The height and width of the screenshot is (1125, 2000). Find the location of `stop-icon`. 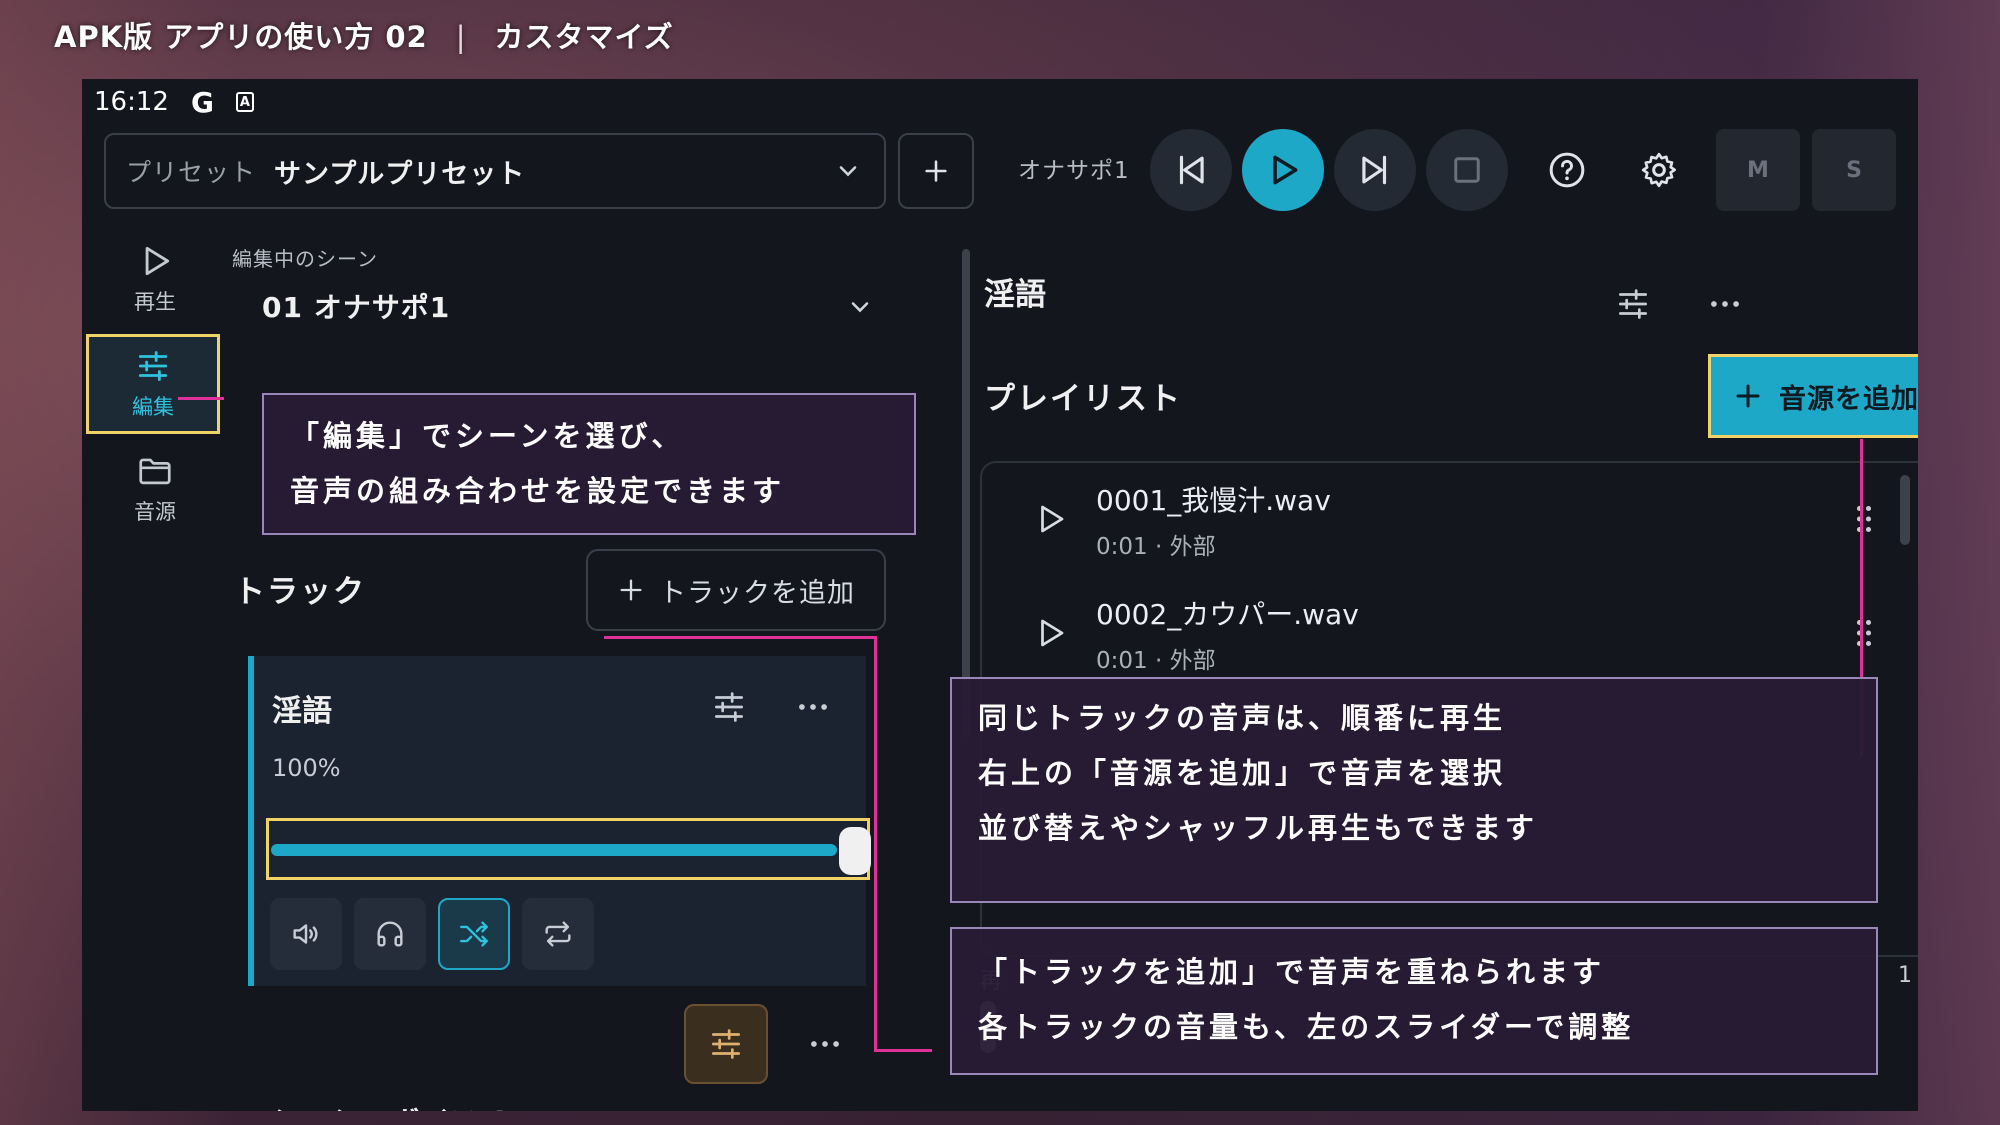

stop-icon is located at coordinates (1467, 170).